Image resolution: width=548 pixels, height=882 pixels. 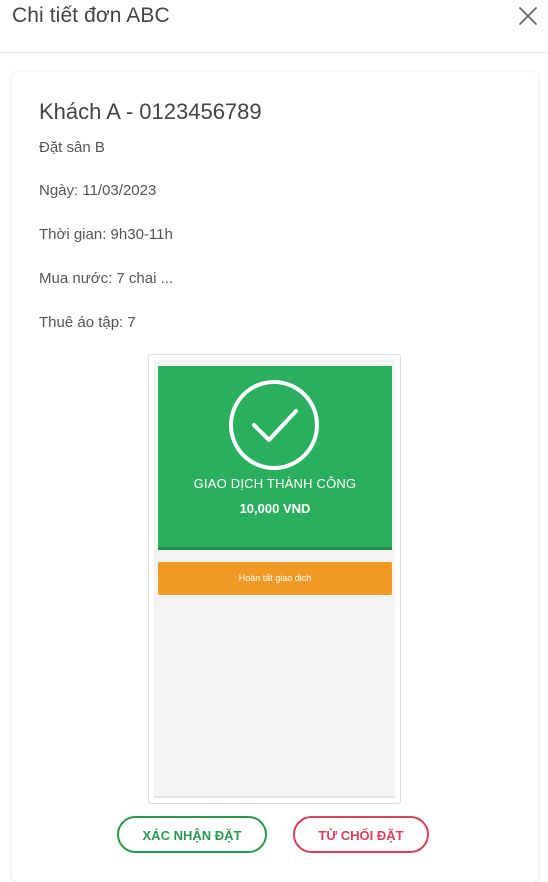 I want to click on receipt-bottom-edge, so click(x=274, y=797).